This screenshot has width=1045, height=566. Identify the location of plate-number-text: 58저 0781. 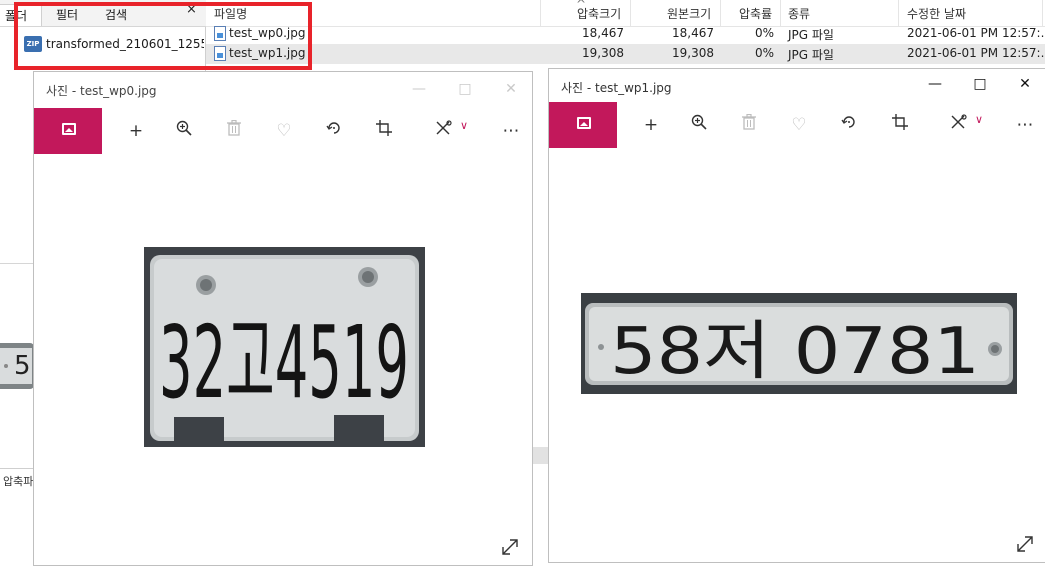
(795, 352).